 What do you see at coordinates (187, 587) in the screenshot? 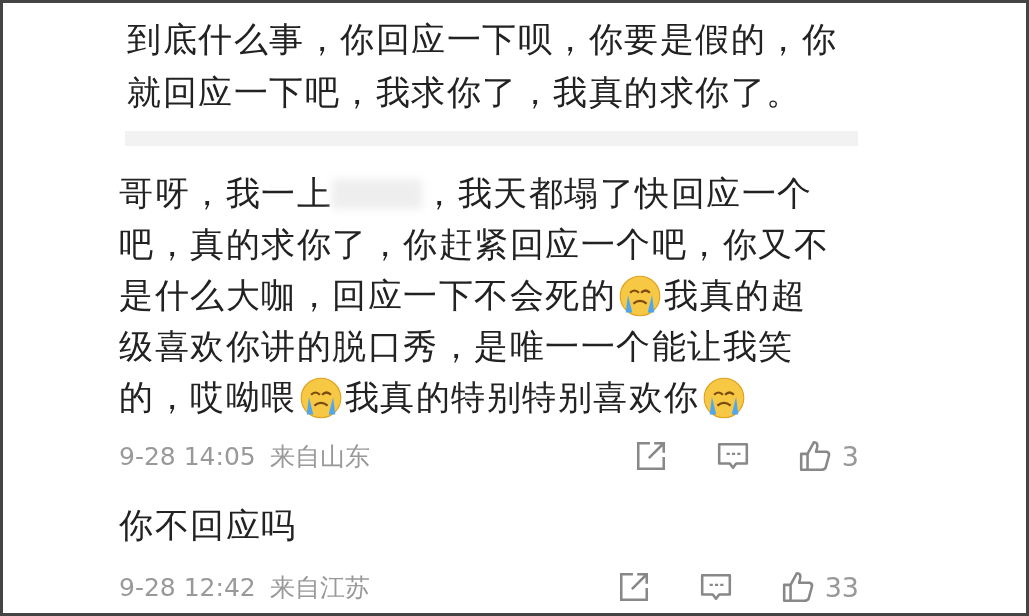
I see `comment-time: 9-28 12:42` at bounding box center [187, 587].